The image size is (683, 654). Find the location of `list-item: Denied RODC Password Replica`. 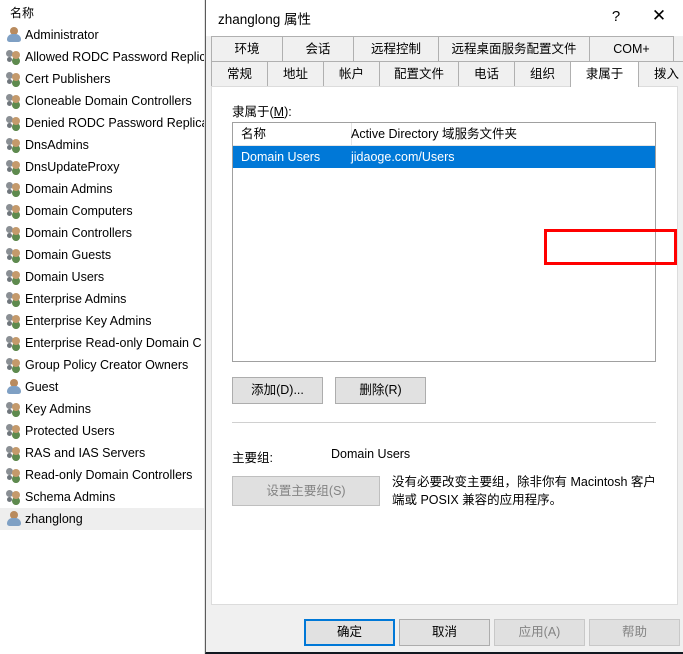

list-item: Denied RODC Password Replica is located at coordinates (102, 123).